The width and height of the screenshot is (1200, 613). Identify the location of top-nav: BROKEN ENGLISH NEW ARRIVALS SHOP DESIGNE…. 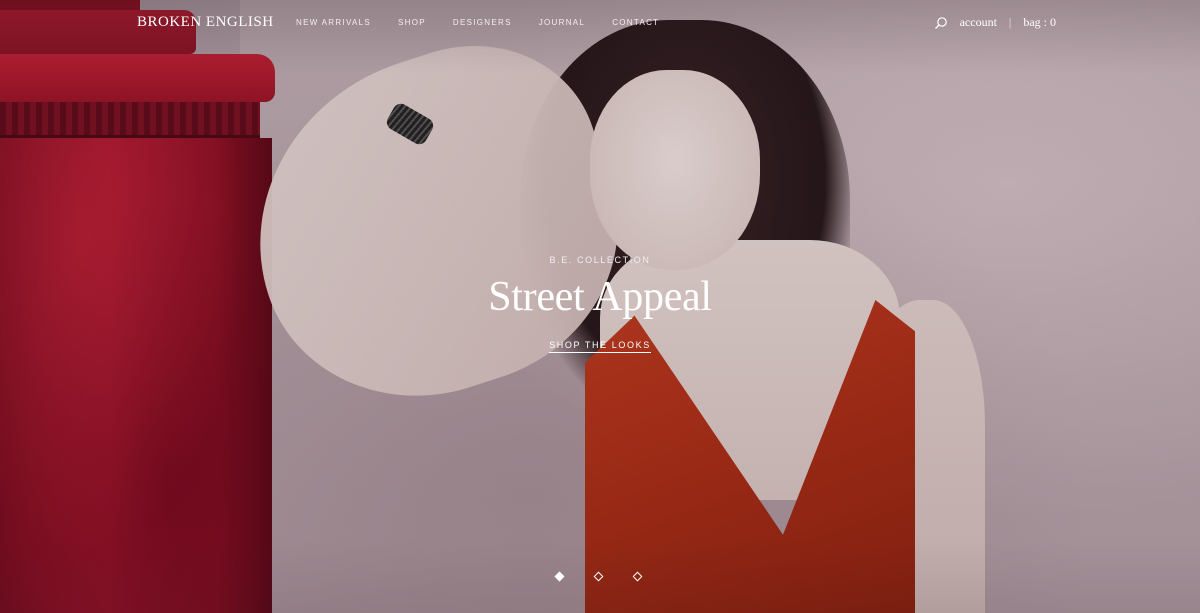
(600, 23).